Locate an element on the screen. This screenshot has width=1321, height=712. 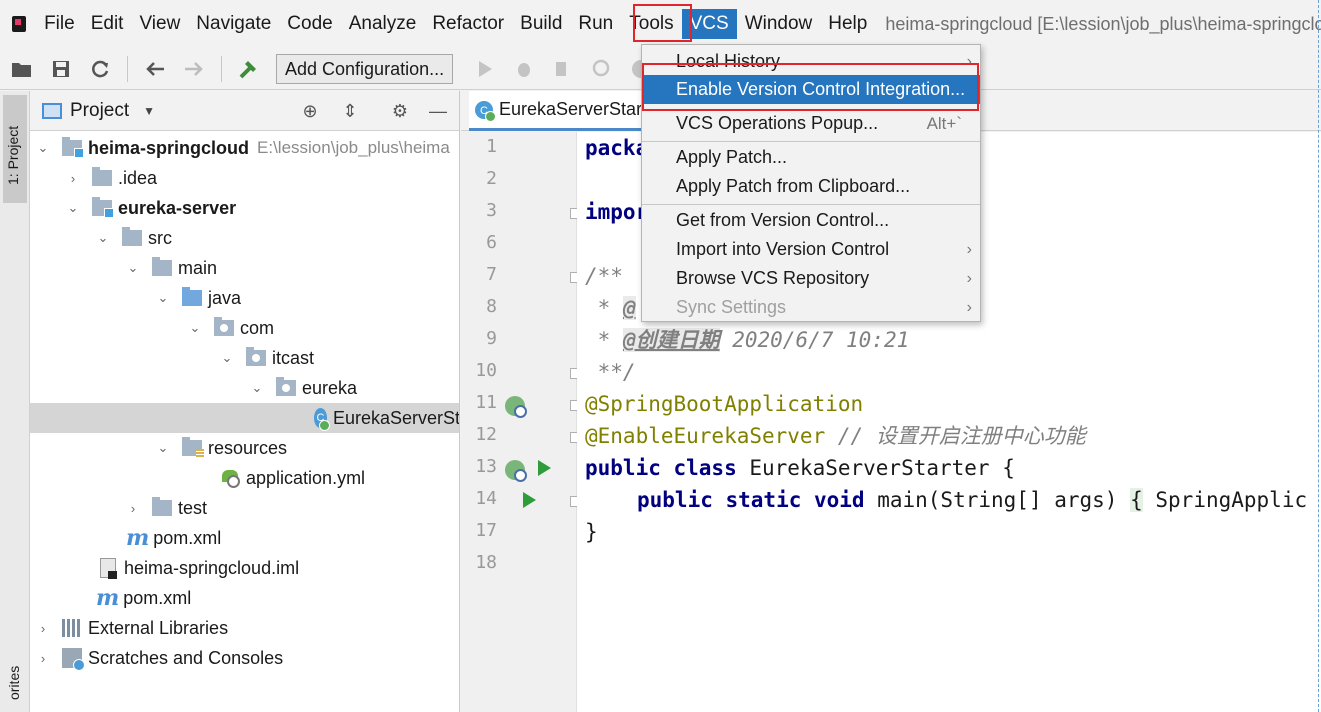
tree-item-label: heima-springcloud.iml is located at coordinates (212, 567).